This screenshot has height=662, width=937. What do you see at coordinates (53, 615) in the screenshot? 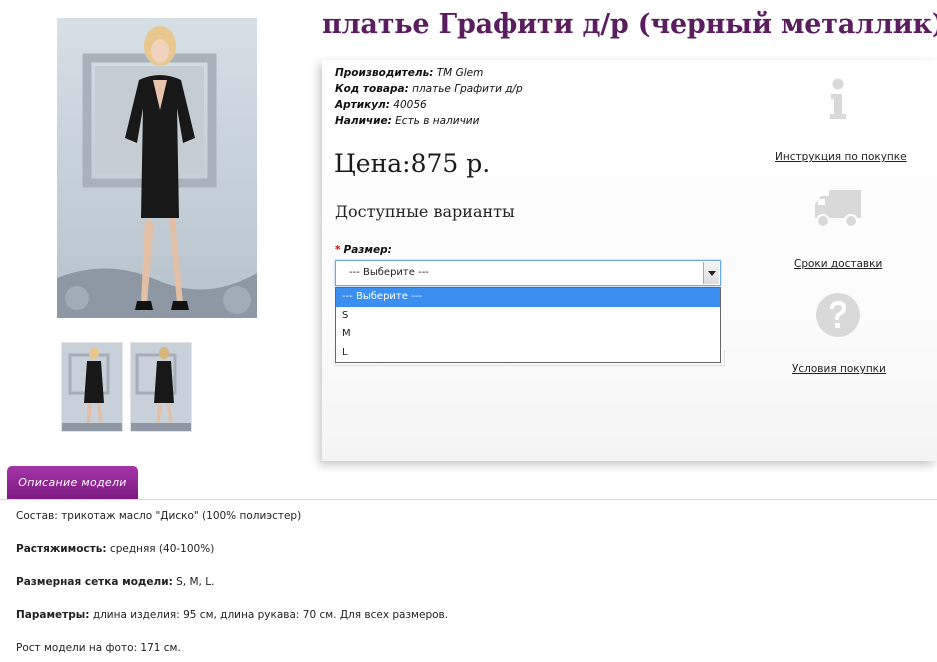
I see `params-label: Параметры:` at bounding box center [53, 615].